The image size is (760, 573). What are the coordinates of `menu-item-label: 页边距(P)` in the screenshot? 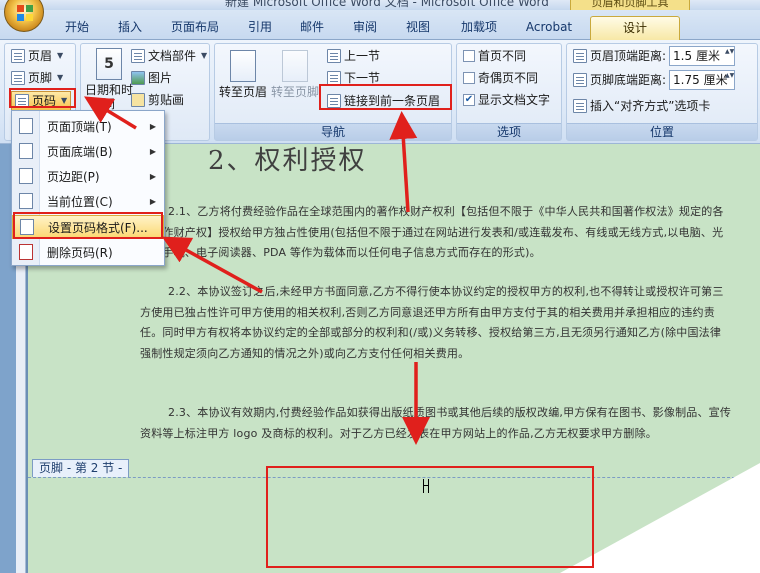 It's located at (73, 176).